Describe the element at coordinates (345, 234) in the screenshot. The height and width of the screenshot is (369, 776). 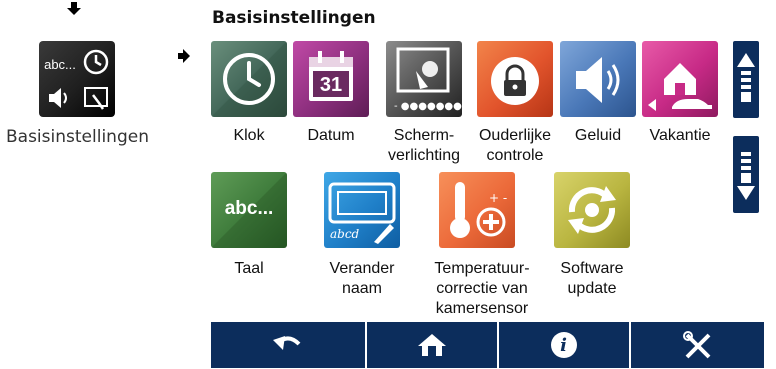
I see `rename-sample-text: abcd` at that location.